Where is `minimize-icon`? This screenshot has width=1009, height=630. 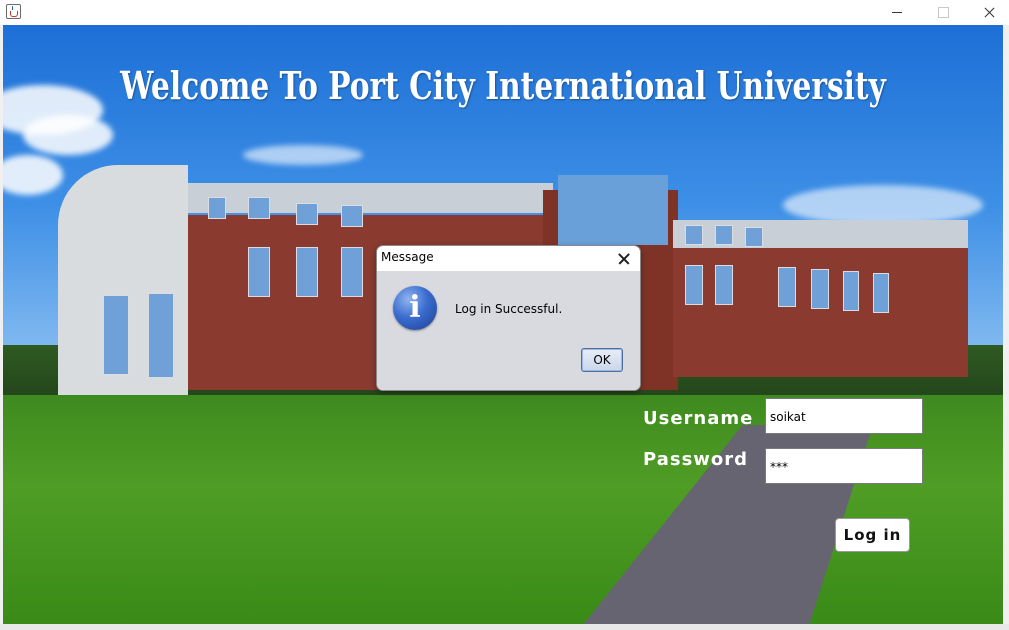
minimize-icon is located at coordinates (897, 12).